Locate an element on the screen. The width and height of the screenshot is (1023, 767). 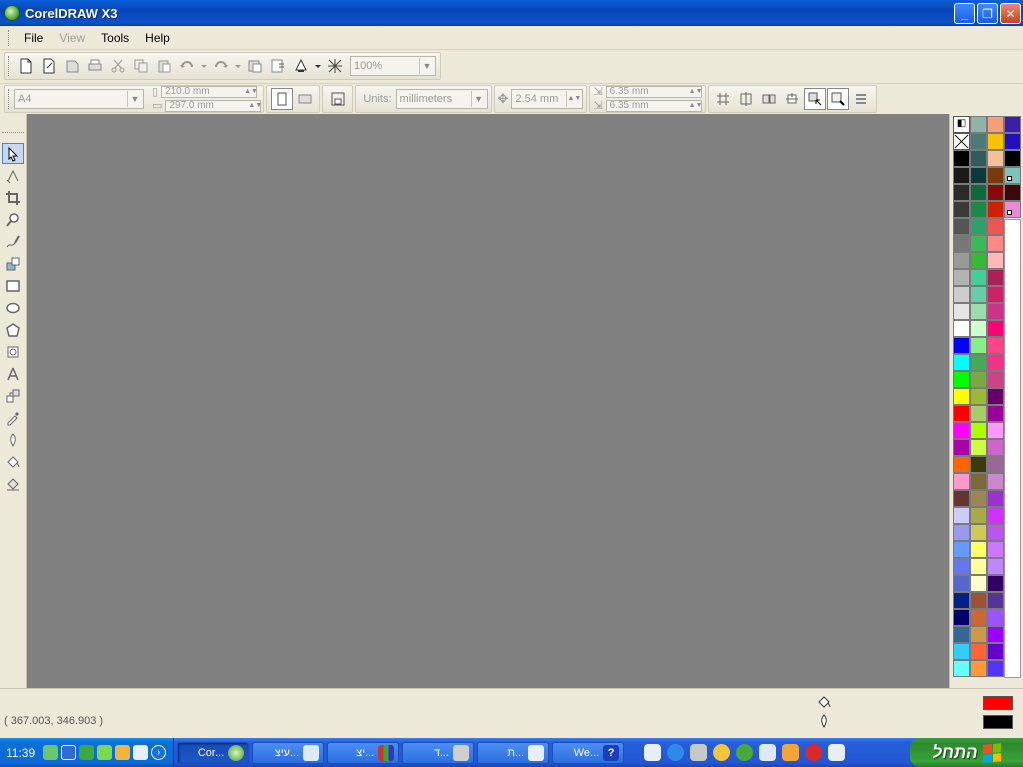
outline-pen-icon is located at coordinates (824, 721).